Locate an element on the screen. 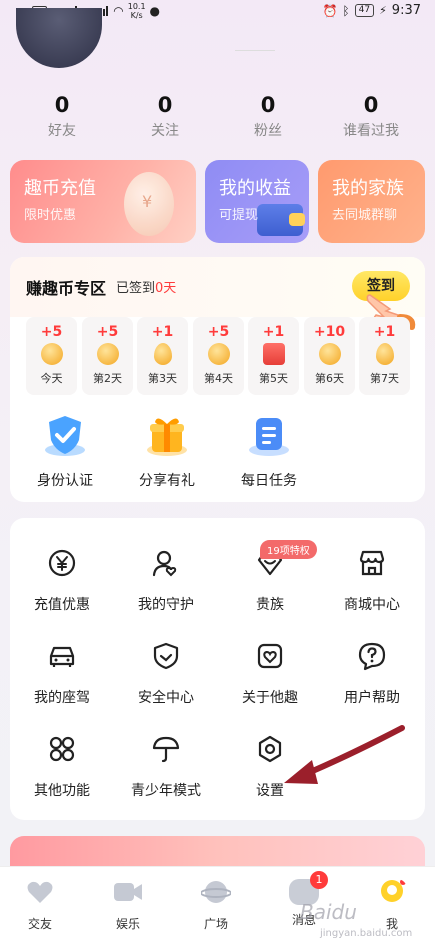 Image resolution: width=435 pixels, height=950 pixels. store-icon is located at coordinates (372, 563).